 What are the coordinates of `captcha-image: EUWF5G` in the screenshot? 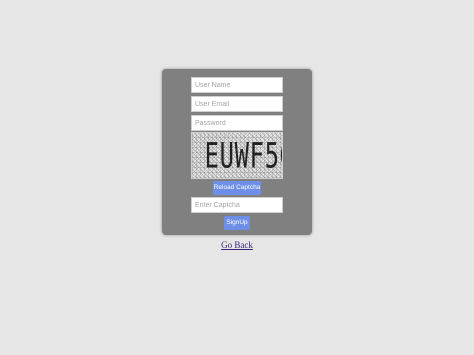 It's located at (237, 155).